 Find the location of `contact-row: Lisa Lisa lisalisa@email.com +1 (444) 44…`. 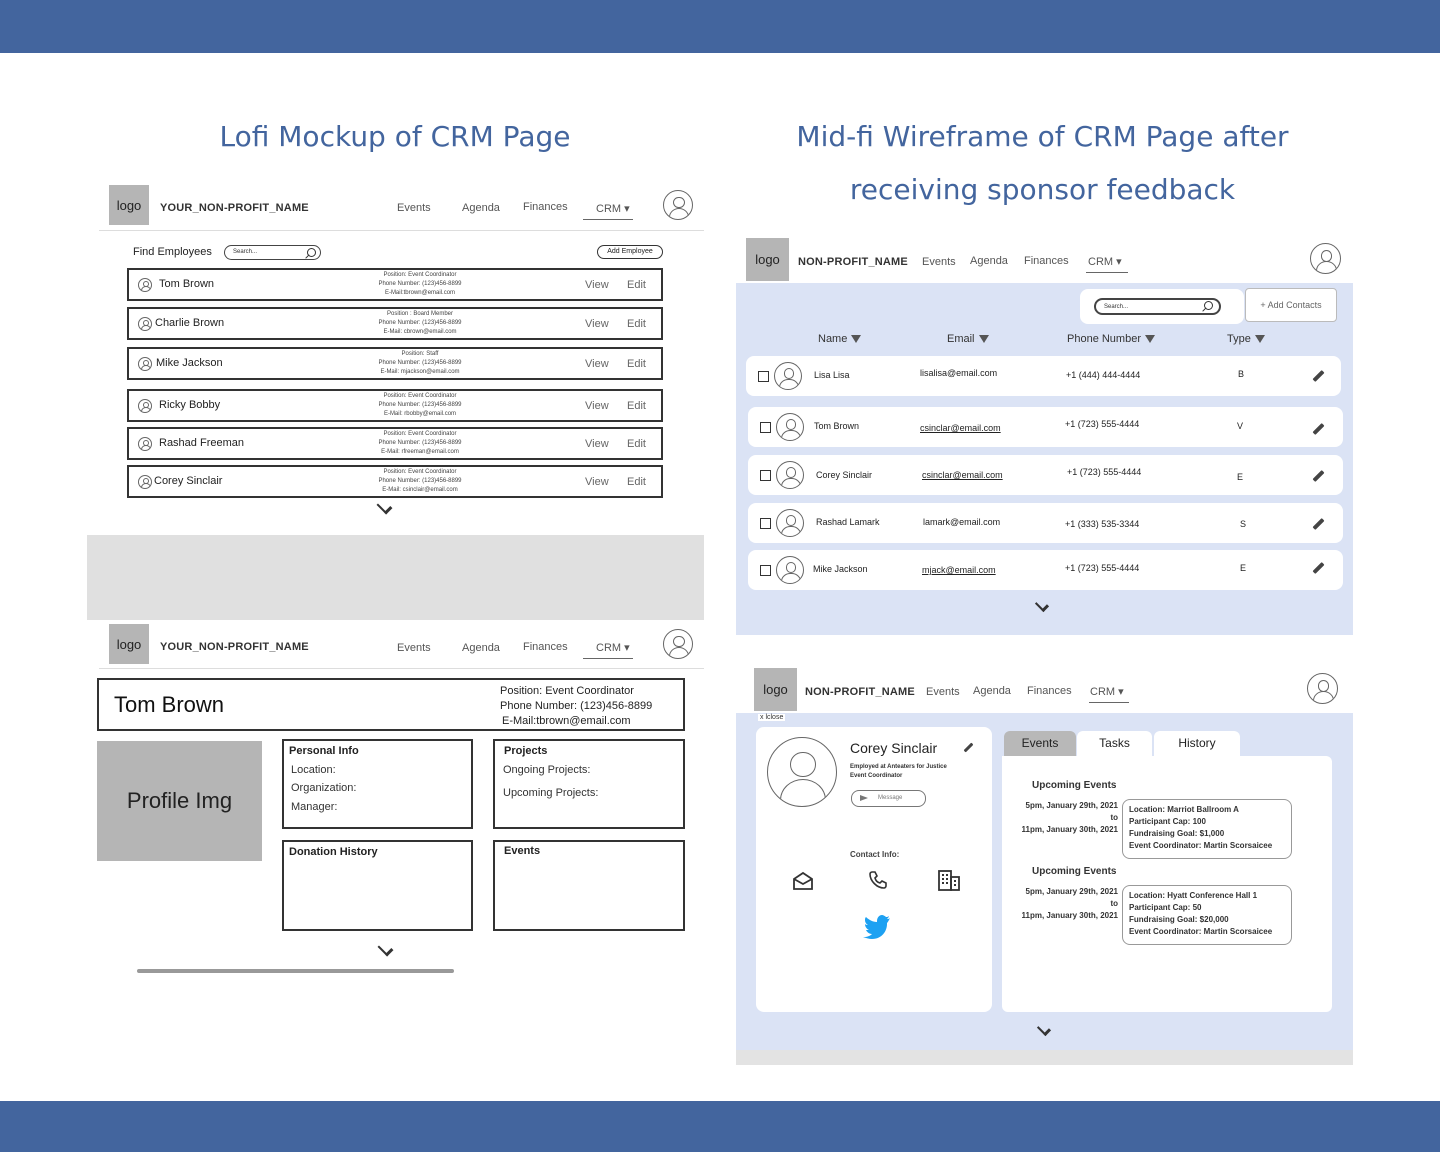

contact-row: Lisa Lisa lisalisa@email.com +1 (444) 44… is located at coordinates (1043, 376).